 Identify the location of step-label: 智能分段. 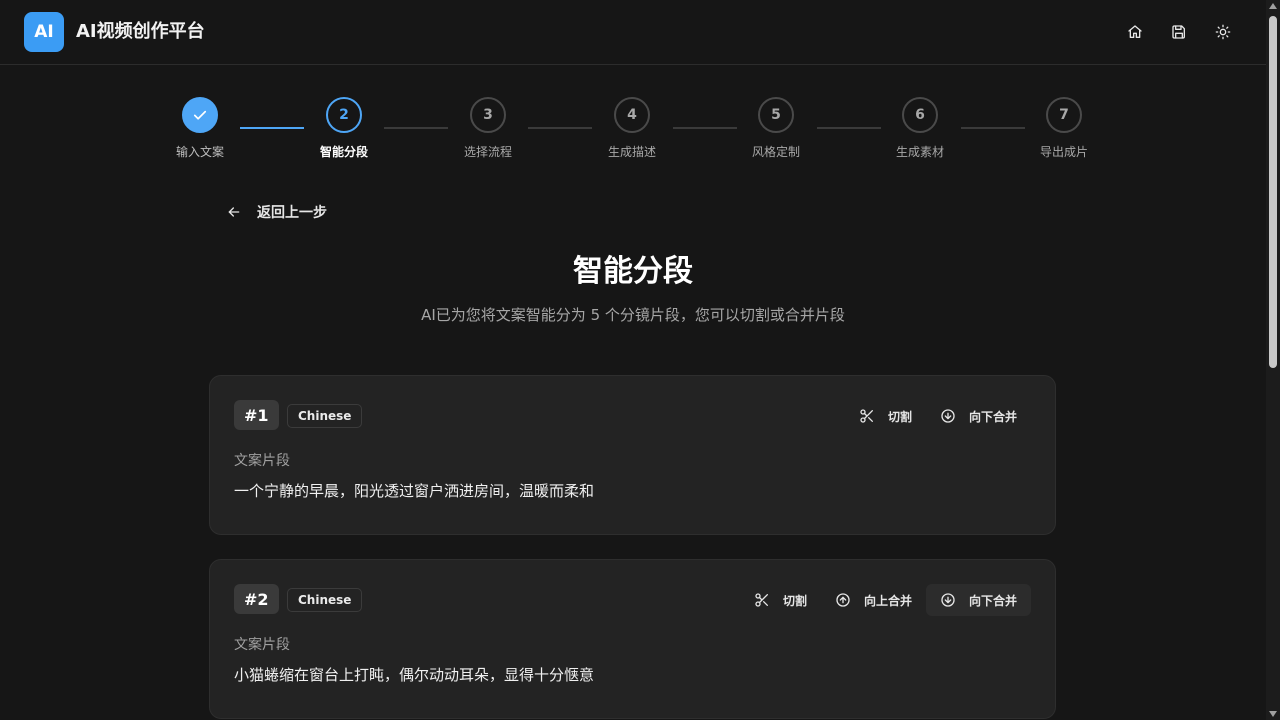
(343, 152).